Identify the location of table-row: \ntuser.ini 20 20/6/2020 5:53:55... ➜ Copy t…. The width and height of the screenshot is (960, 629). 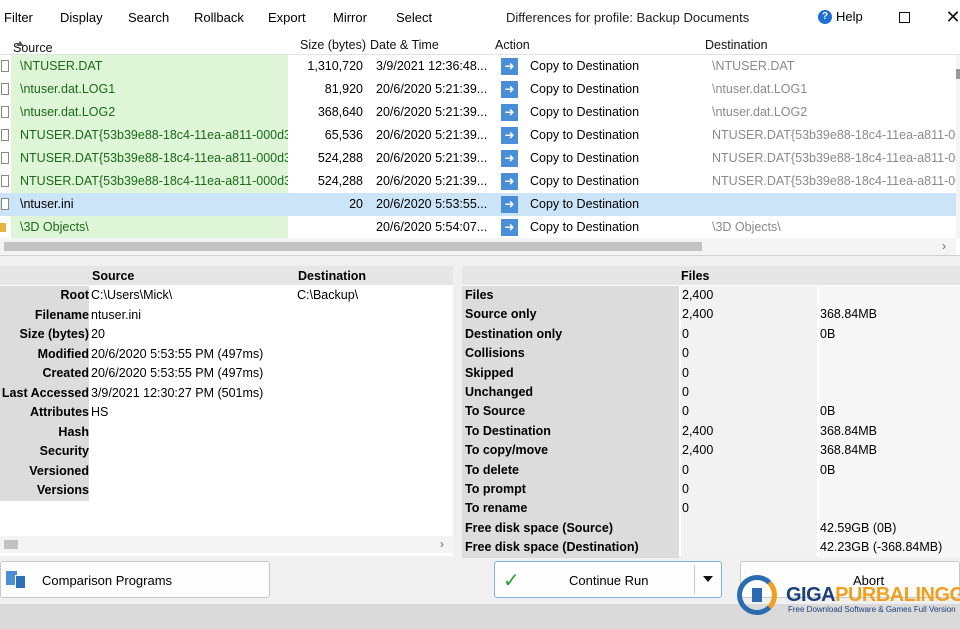
(478, 204).